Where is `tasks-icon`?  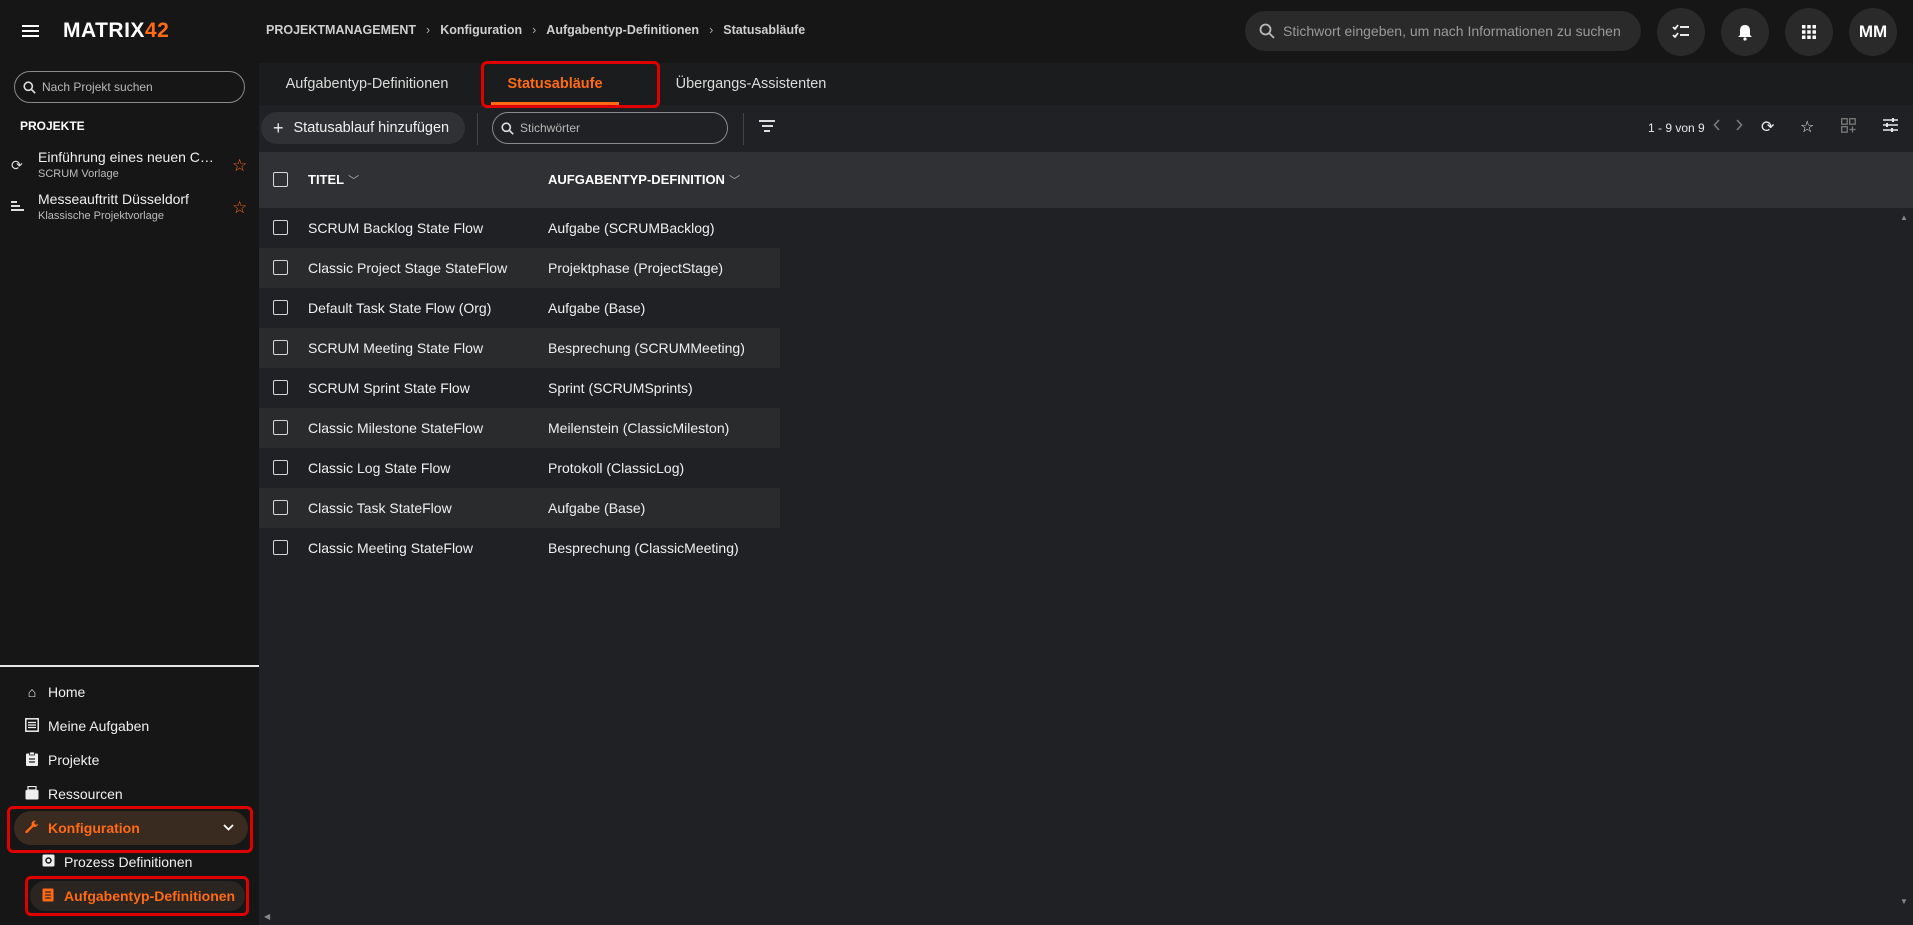
tasks-icon is located at coordinates (32, 726).